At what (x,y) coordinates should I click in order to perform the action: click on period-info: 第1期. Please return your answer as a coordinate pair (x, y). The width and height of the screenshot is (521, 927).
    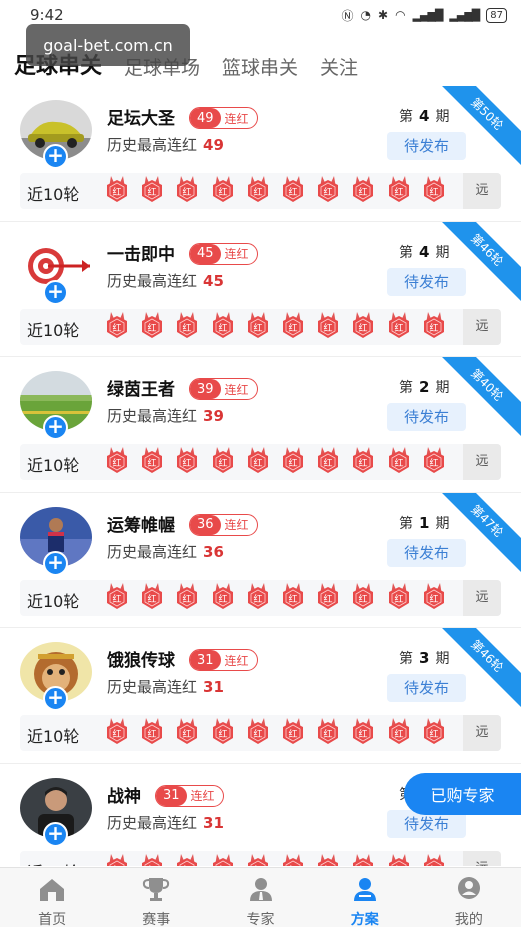
    Looking at the image, I should click on (424, 523).